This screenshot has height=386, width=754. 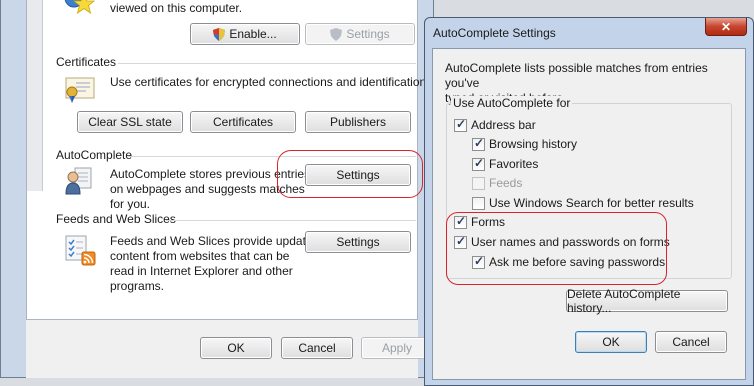 I want to click on content-advisor-settings-button: Settings, so click(x=360, y=34).